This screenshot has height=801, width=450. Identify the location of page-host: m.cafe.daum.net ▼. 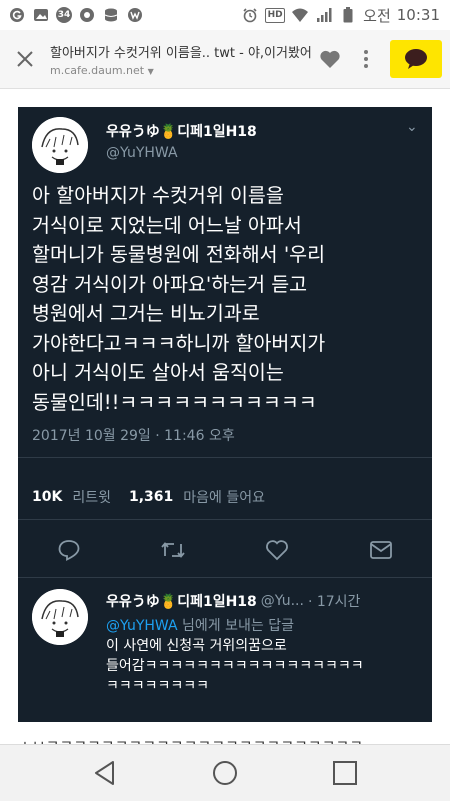
(181, 70).